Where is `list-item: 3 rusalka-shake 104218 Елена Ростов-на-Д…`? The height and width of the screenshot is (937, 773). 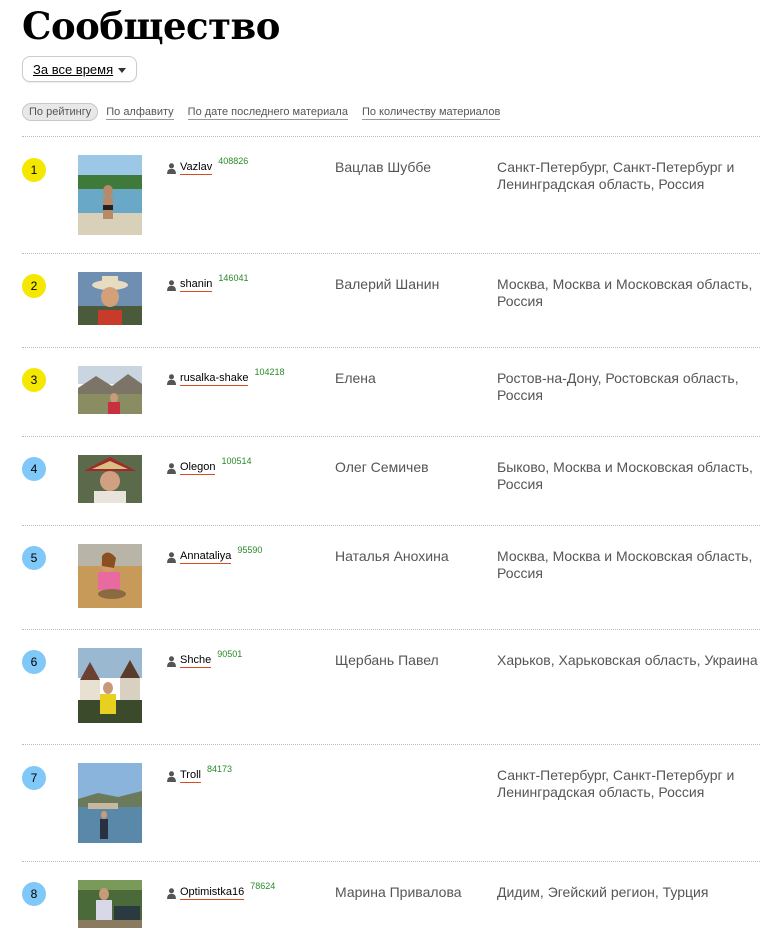
list-item: 3 rusalka-shake 104218 Елена Ростов-на-Д… is located at coordinates (391, 391).